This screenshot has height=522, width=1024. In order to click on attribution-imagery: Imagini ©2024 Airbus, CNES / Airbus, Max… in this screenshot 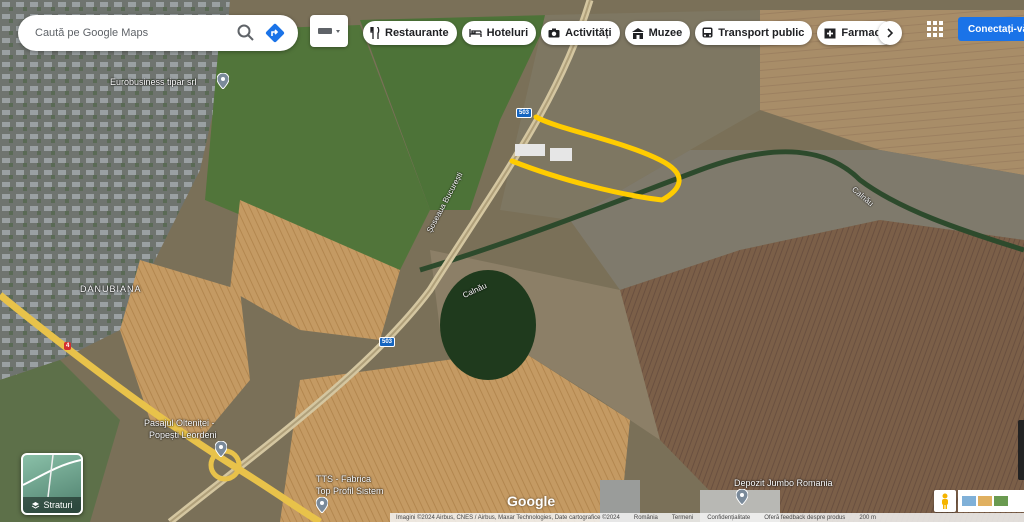, I will do `click(508, 517)`.